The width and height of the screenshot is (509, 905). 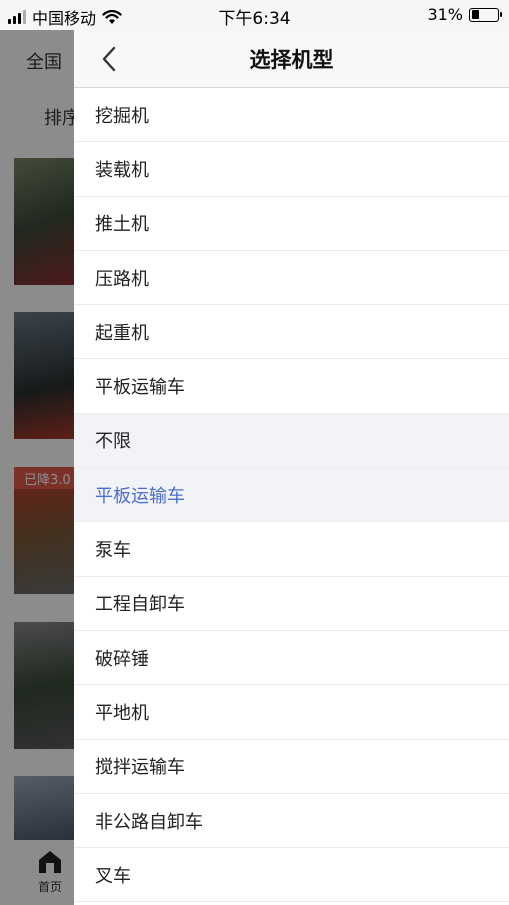 What do you see at coordinates (291, 603) in the screenshot?
I see `list-item: 工程自卸车` at bounding box center [291, 603].